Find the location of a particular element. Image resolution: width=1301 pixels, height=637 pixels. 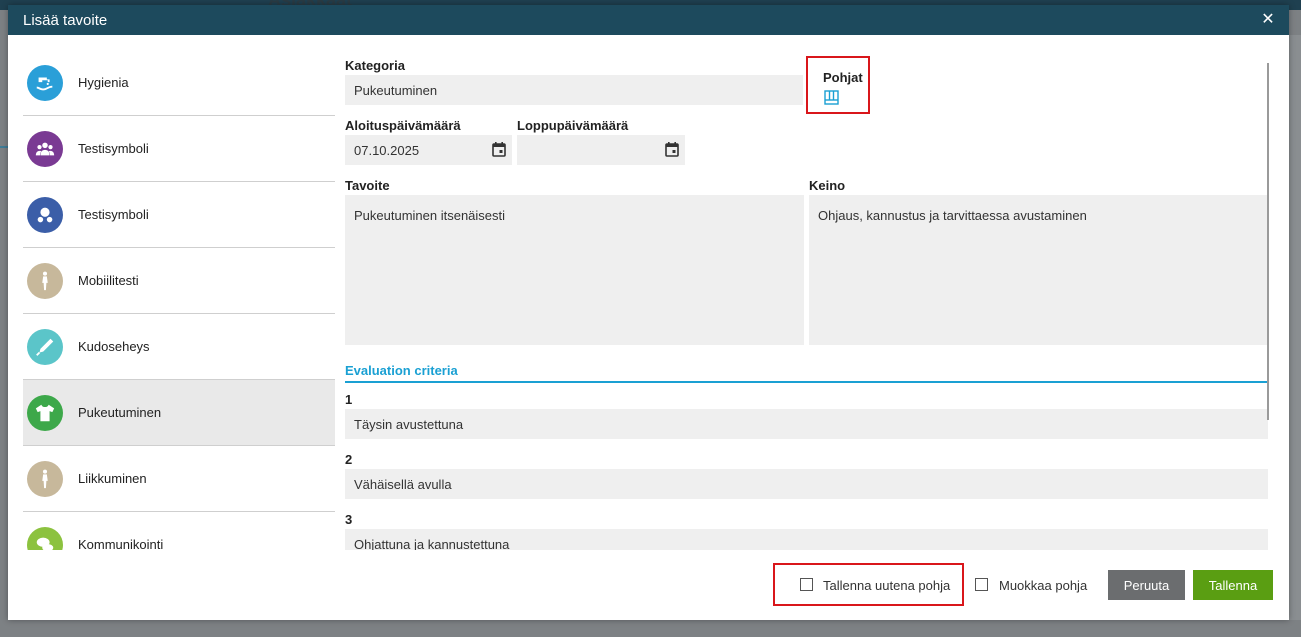

category-label: Mobiilitesti is located at coordinates (108, 280).